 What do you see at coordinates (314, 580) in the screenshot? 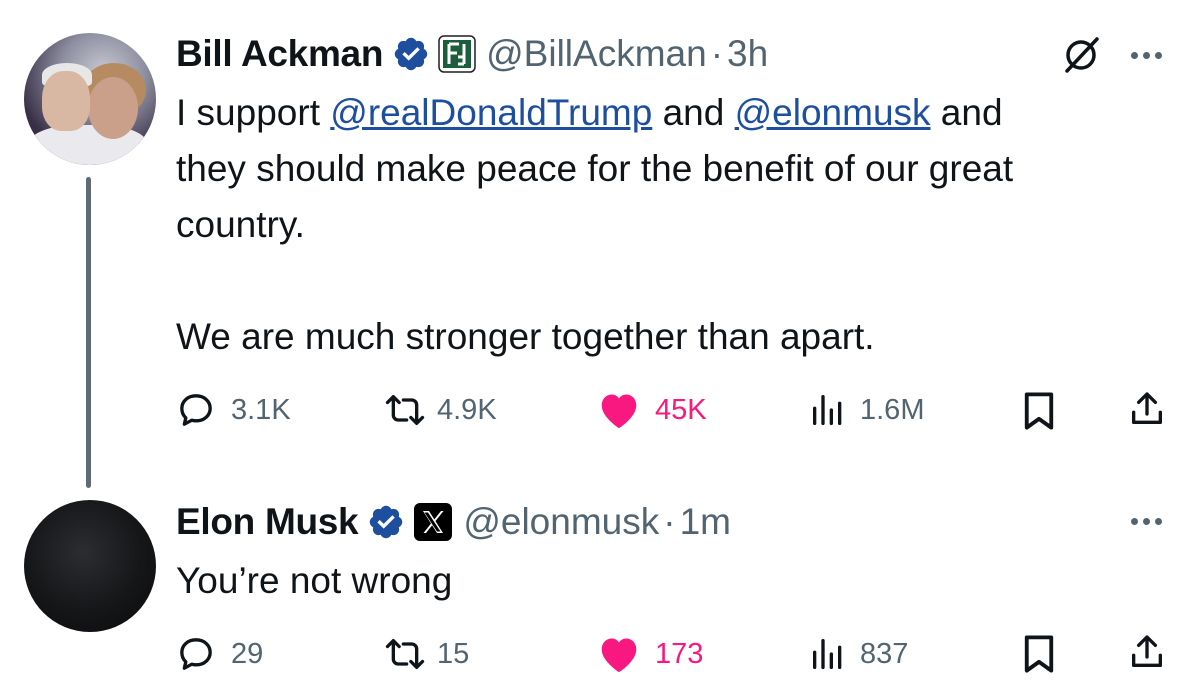
I see `tweet2-text: You’re not wrong` at bounding box center [314, 580].